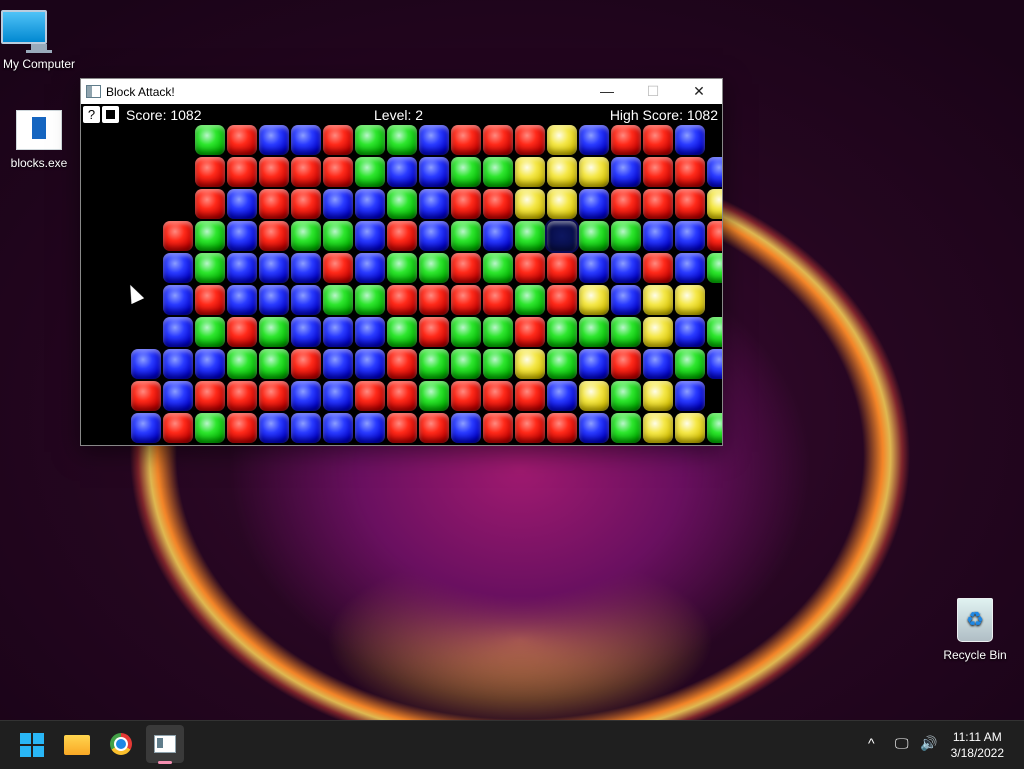 This screenshot has height=769, width=1024. Describe the element at coordinates (699, 91) in the screenshot. I see `close-button: ✕` at that location.